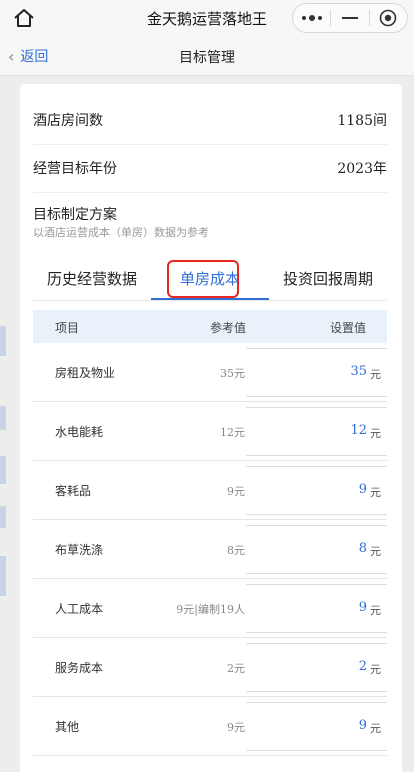 The height and width of the screenshot is (772, 414). Describe the element at coordinates (203, 279) in the screenshot. I see `tab-highlight-box` at that location.